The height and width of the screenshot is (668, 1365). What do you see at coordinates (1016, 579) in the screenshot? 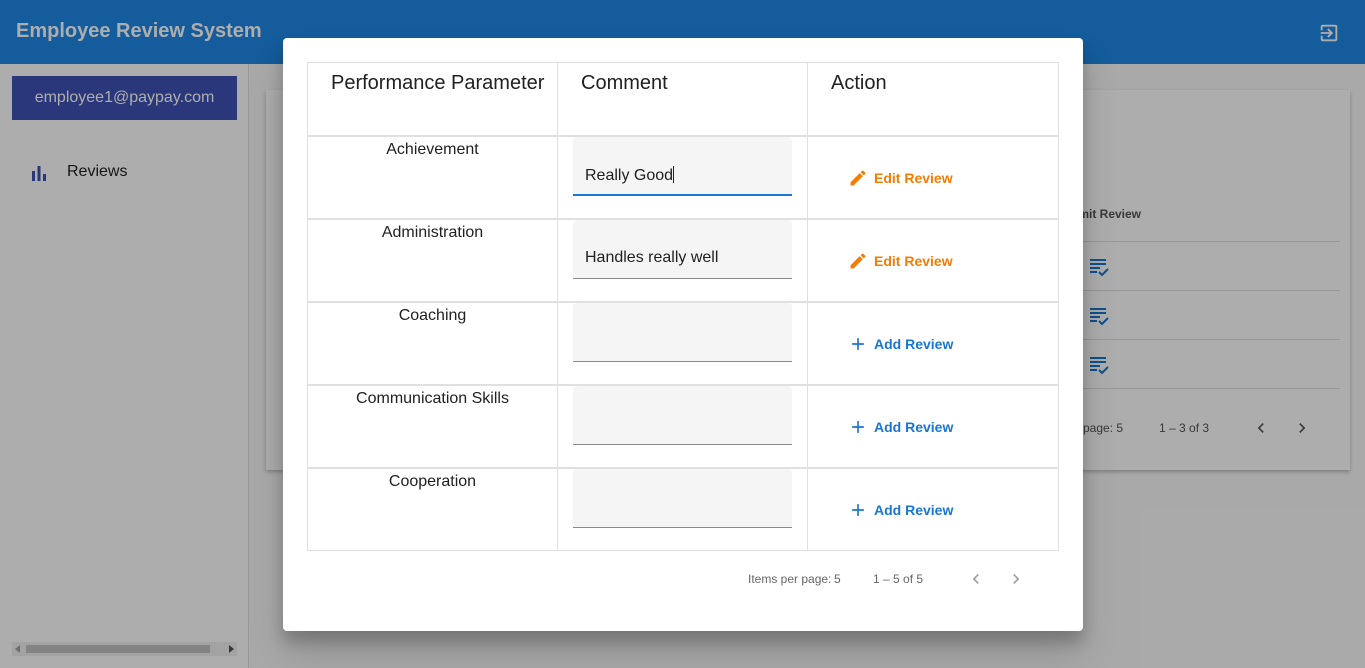
I see `chevron-right-icon` at bounding box center [1016, 579].